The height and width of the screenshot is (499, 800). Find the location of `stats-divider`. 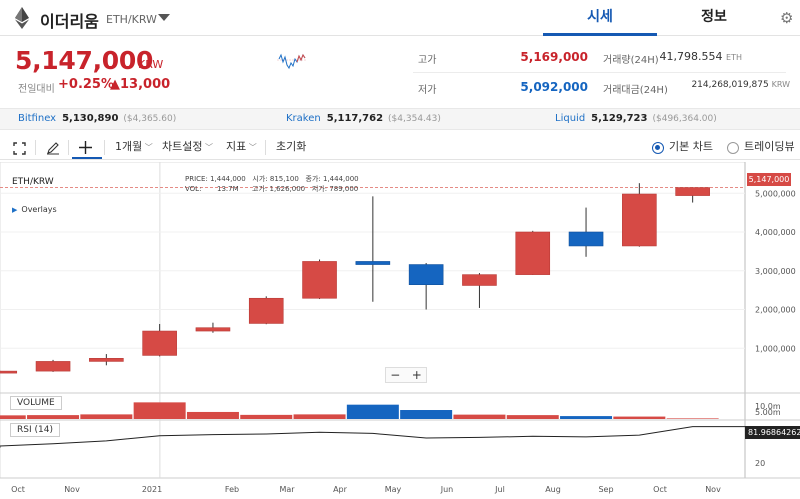

stats-divider is located at coordinates (599, 72).